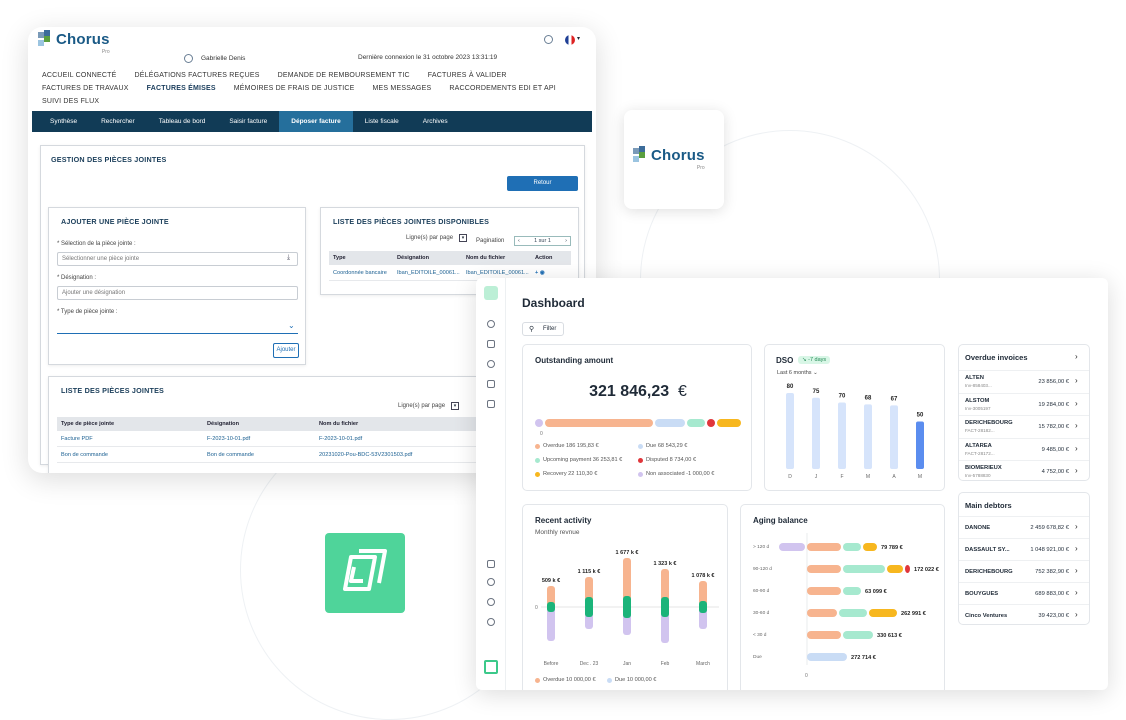 The image size is (1126, 720). Describe the element at coordinates (402, 88) in the screenshot. I see `nav-messages: Mes messages` at that location.